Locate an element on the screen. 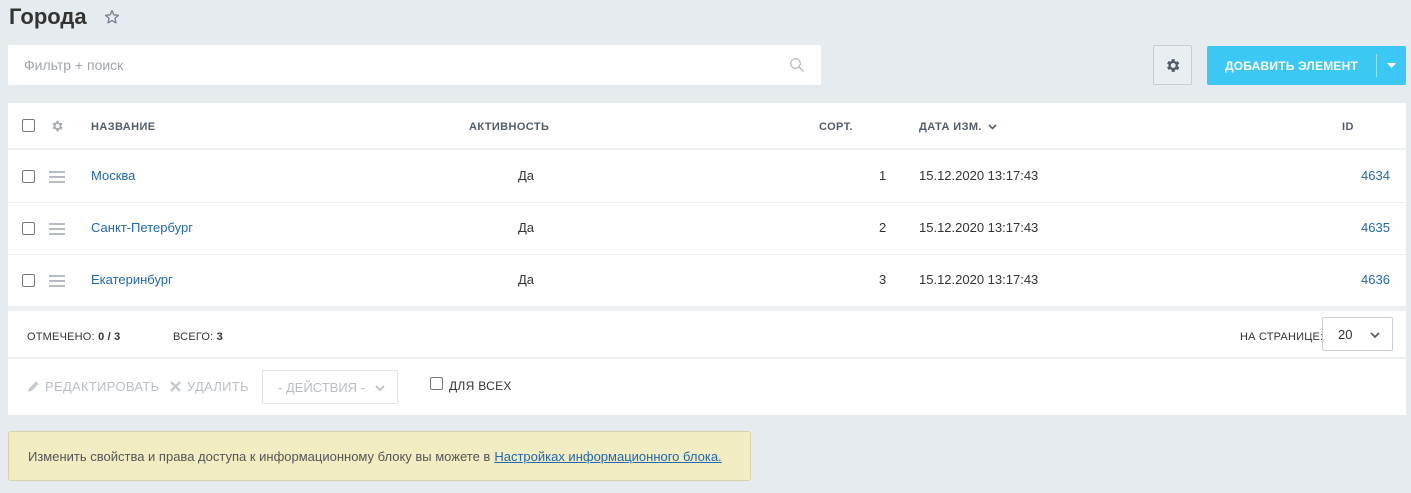 Image resolution: width=1411 pixels, height=493 pixels. row-name-link: Москва is located at coordinates (113, 175).